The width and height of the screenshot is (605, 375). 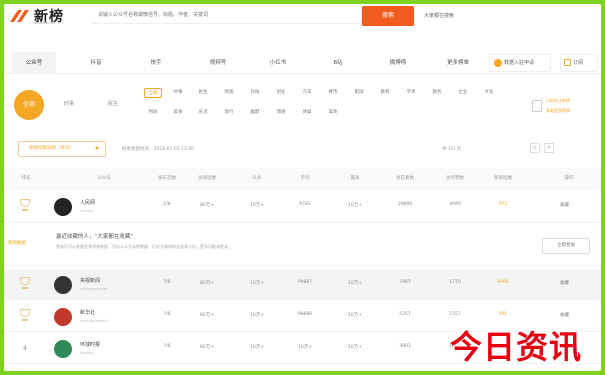 What do you see at coordinates (355, 179) in the screenshot?
I see `column-header: 最高` at bounding box center [355, 179].